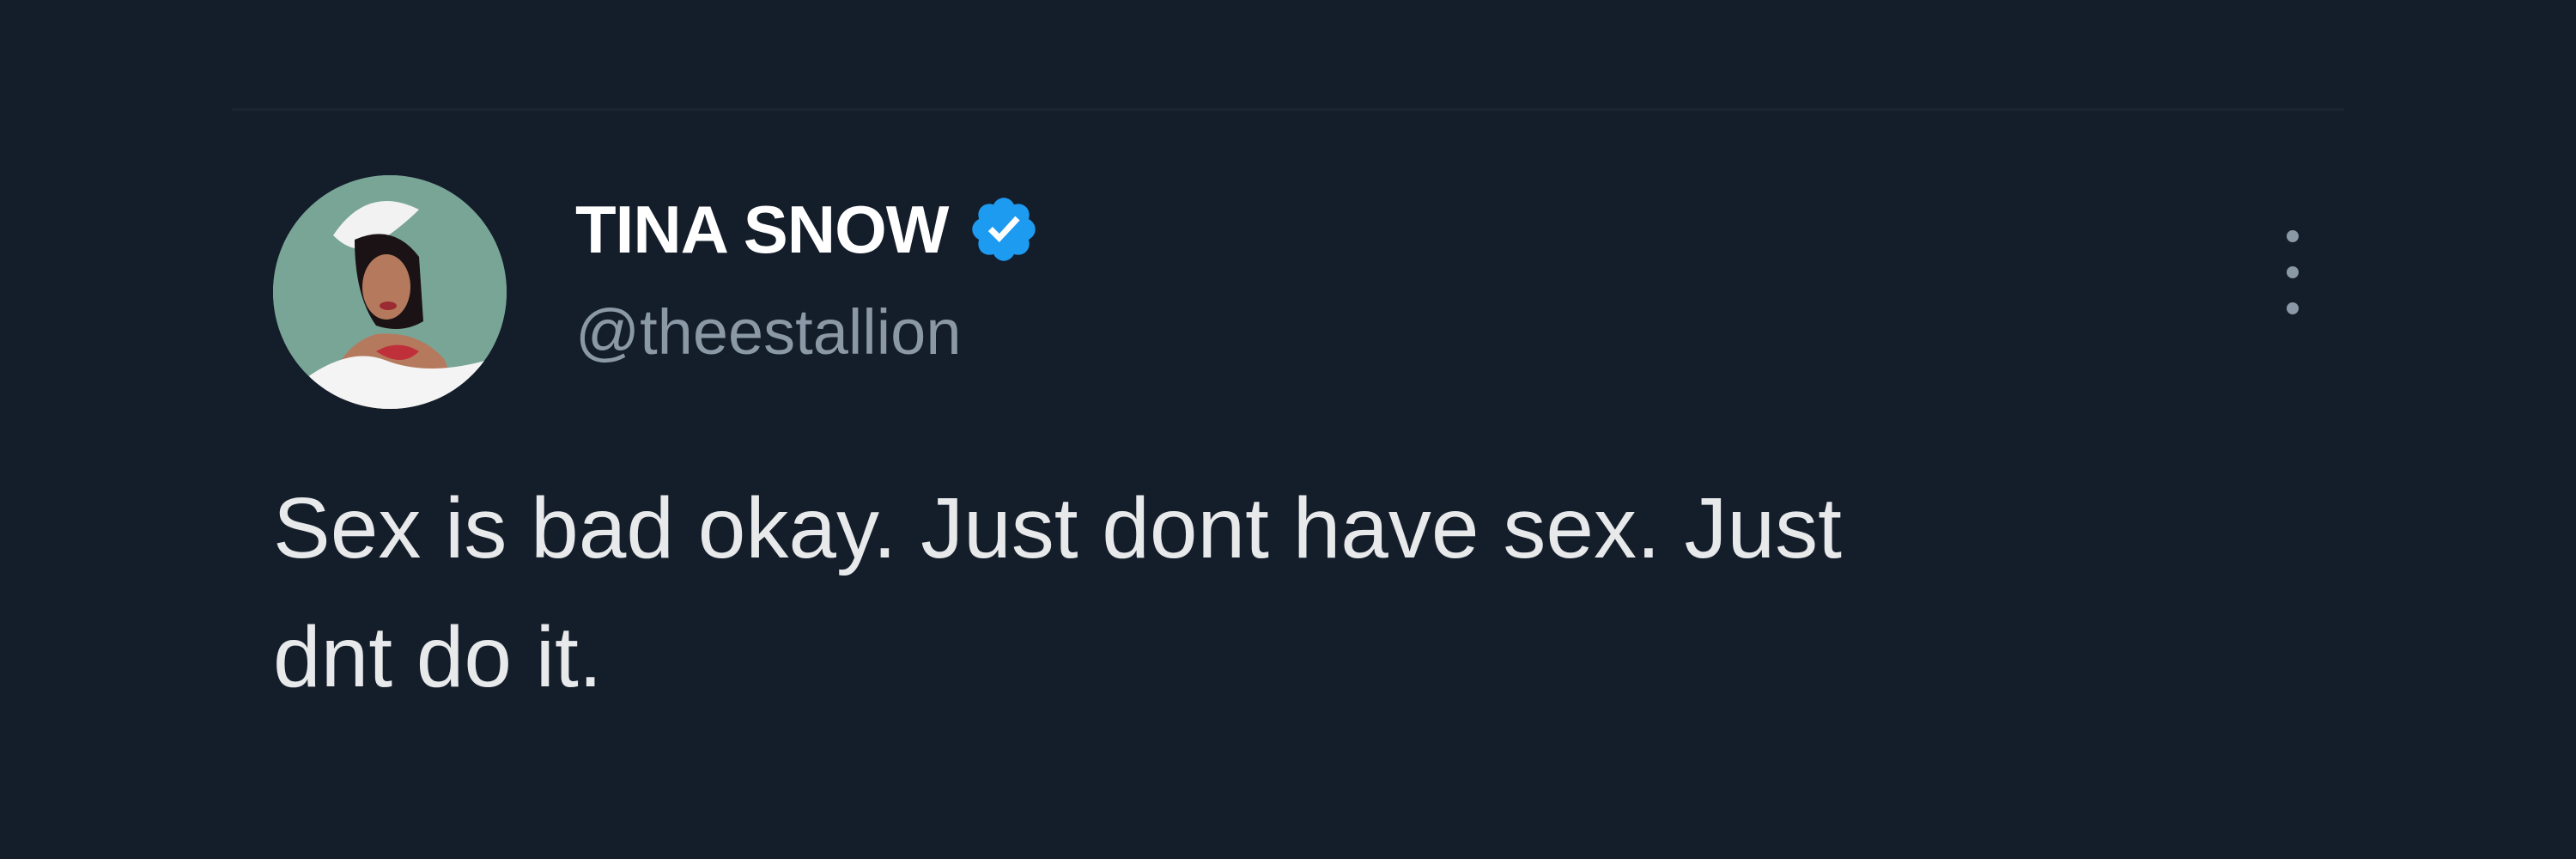 This screenshot has height=859, width=2576. Describe the element at coordinates (1004, 230) in the screenshot. I see `verified-badge-icon` at that location.